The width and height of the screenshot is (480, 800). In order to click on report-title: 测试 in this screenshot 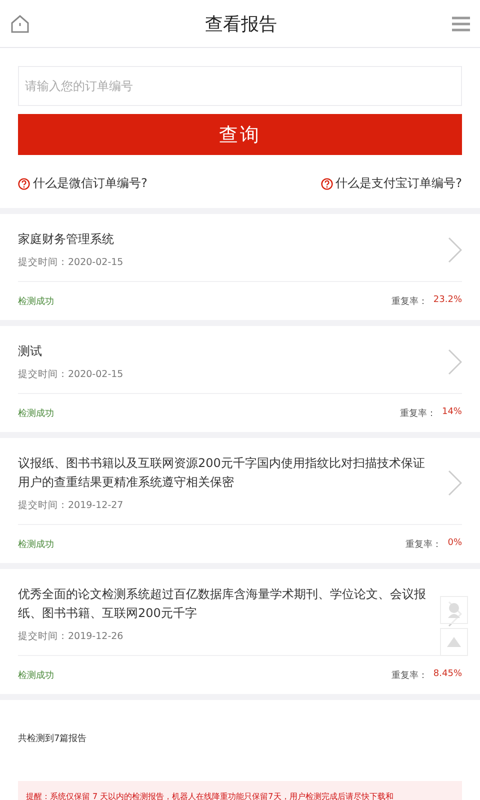, I will do `click(30, 351)`.